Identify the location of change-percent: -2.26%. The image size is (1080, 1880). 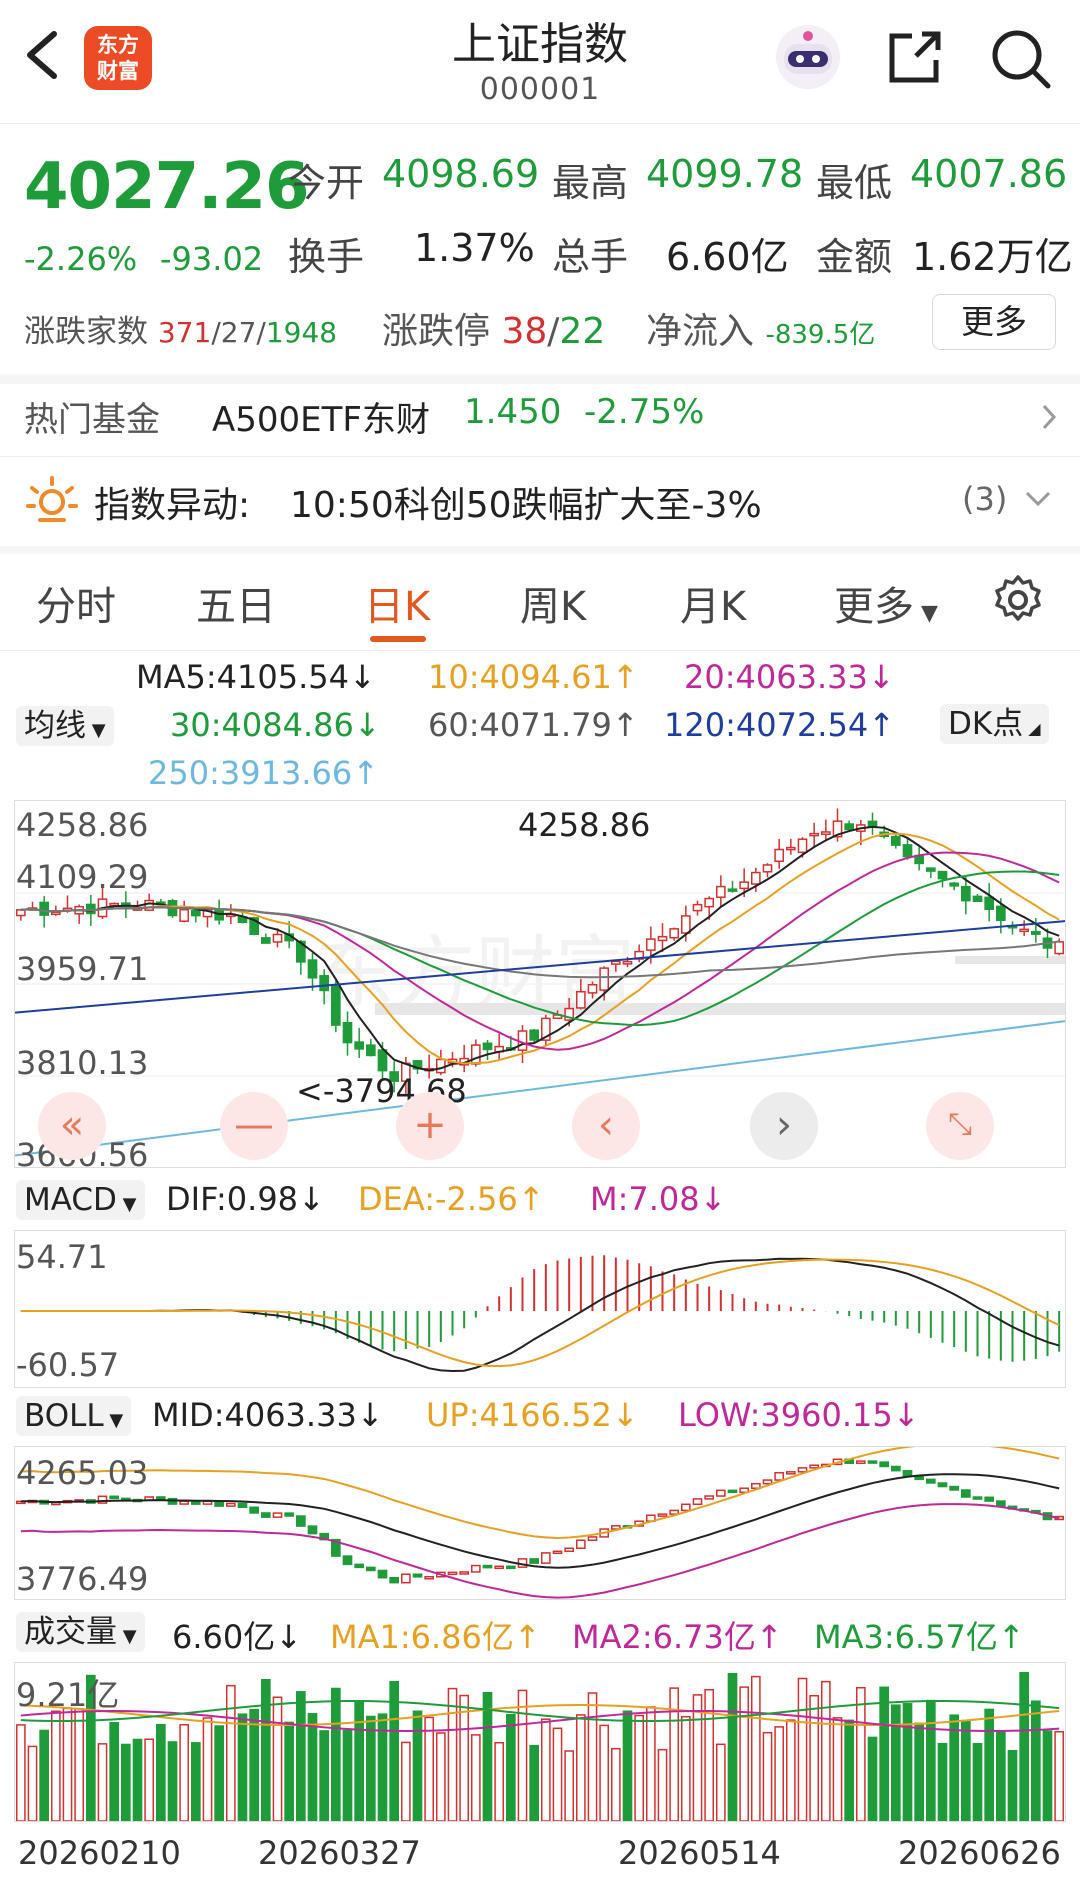
(81, 259).